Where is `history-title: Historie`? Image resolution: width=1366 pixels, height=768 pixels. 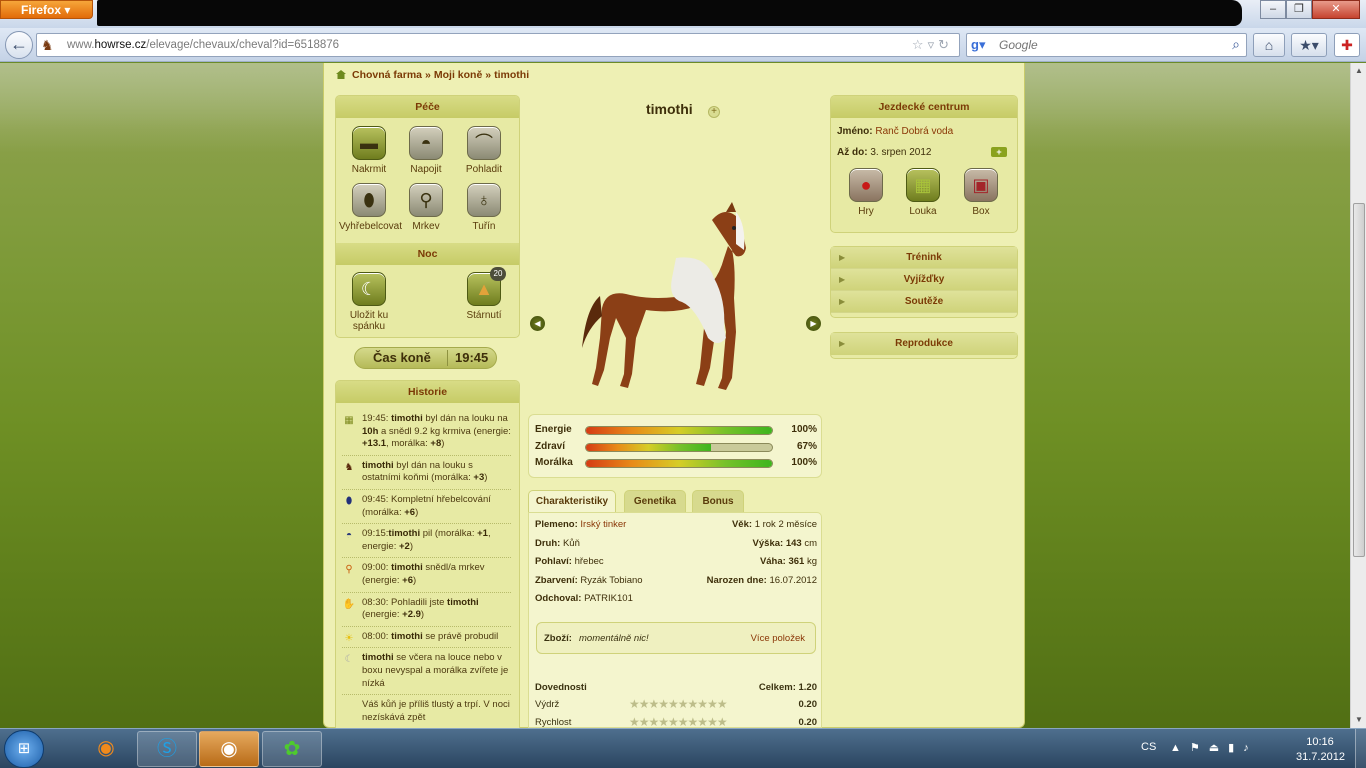 history-title: Historie is located at coordinates (427, 392).